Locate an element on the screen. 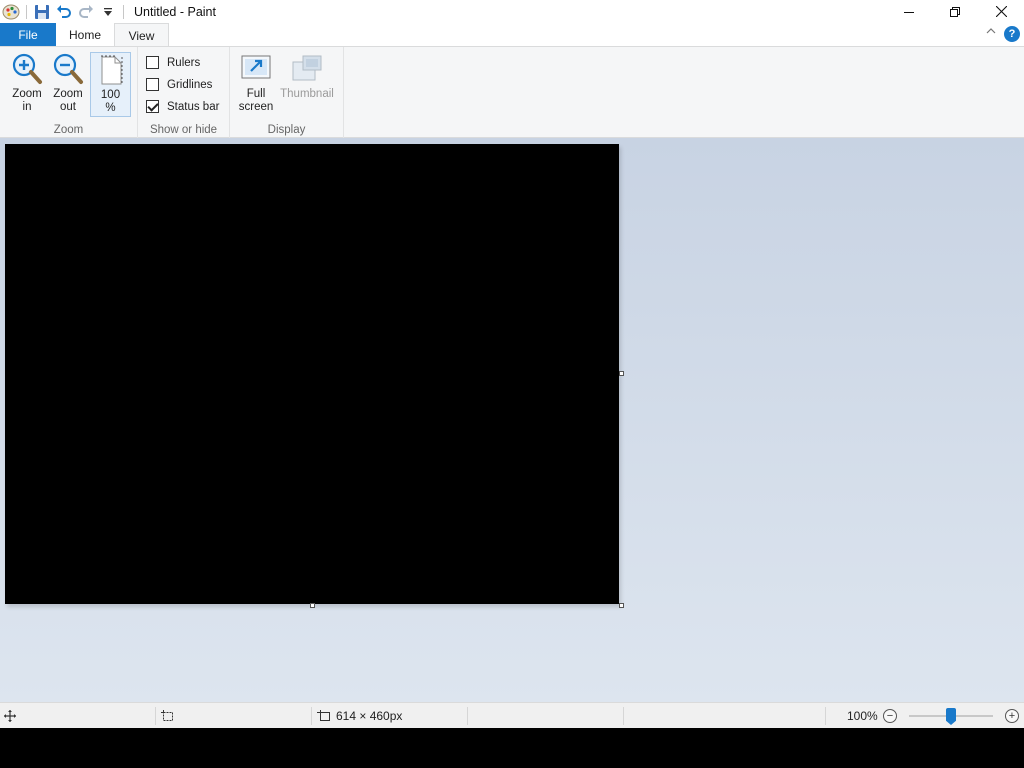 This screenshot has height=768, width=1024. display-group: Full screen Thumbnail Display is located at coordinates (287, 92).